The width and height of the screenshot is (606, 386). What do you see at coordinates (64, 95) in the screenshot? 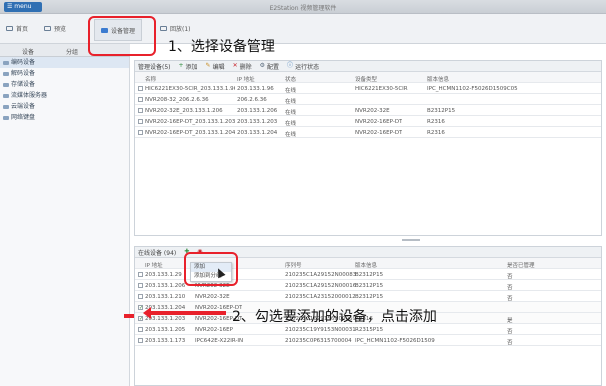
I see `sidebar-item-media-server: 流媒体服务器` at bounding box center [64, 95].